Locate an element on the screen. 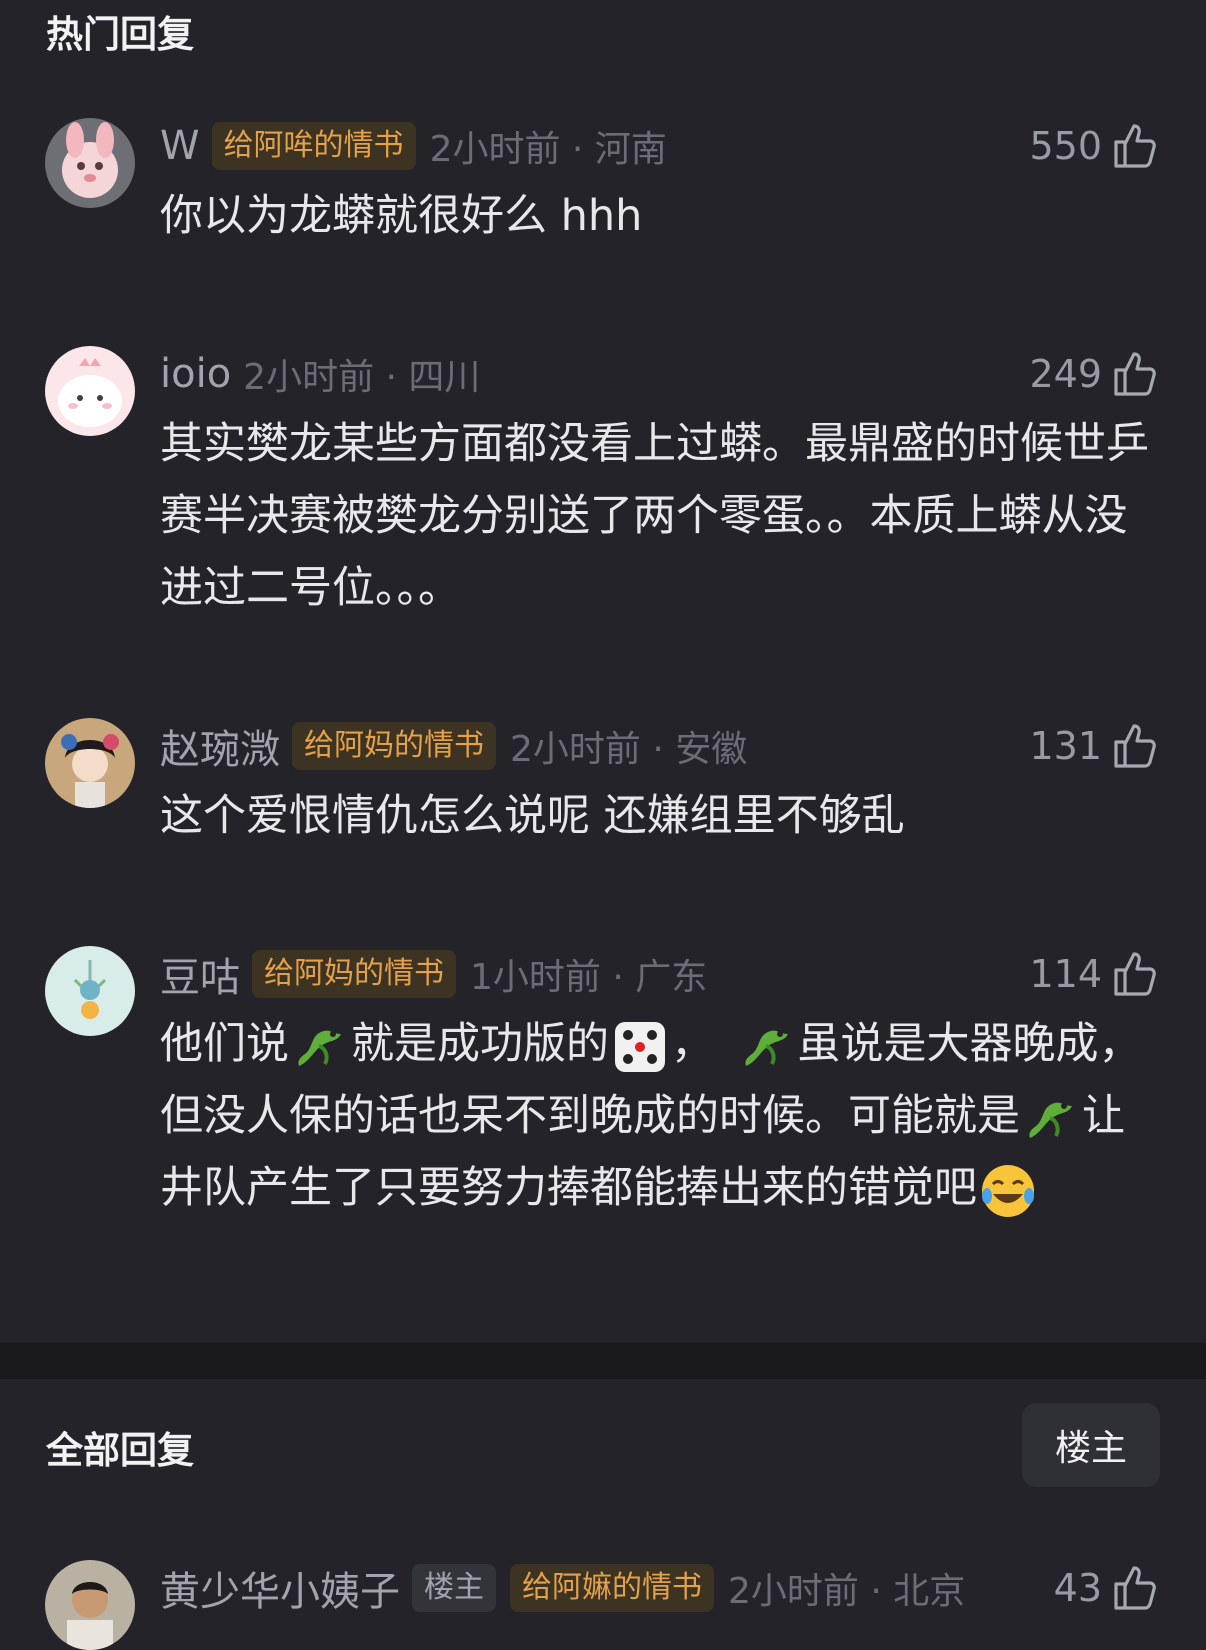 This screenshot has height=1650, width=1206. owner-only-filter-button: 楼主 is located at coordinates (1091, 1445).